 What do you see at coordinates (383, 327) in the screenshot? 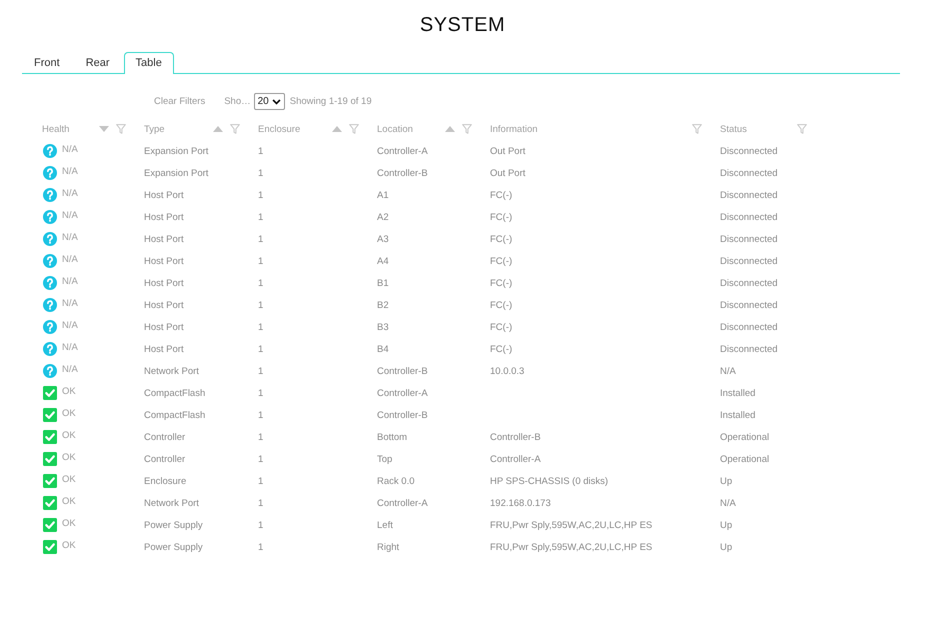
I see `table-cell: B3` at bounding box center [383, 327].